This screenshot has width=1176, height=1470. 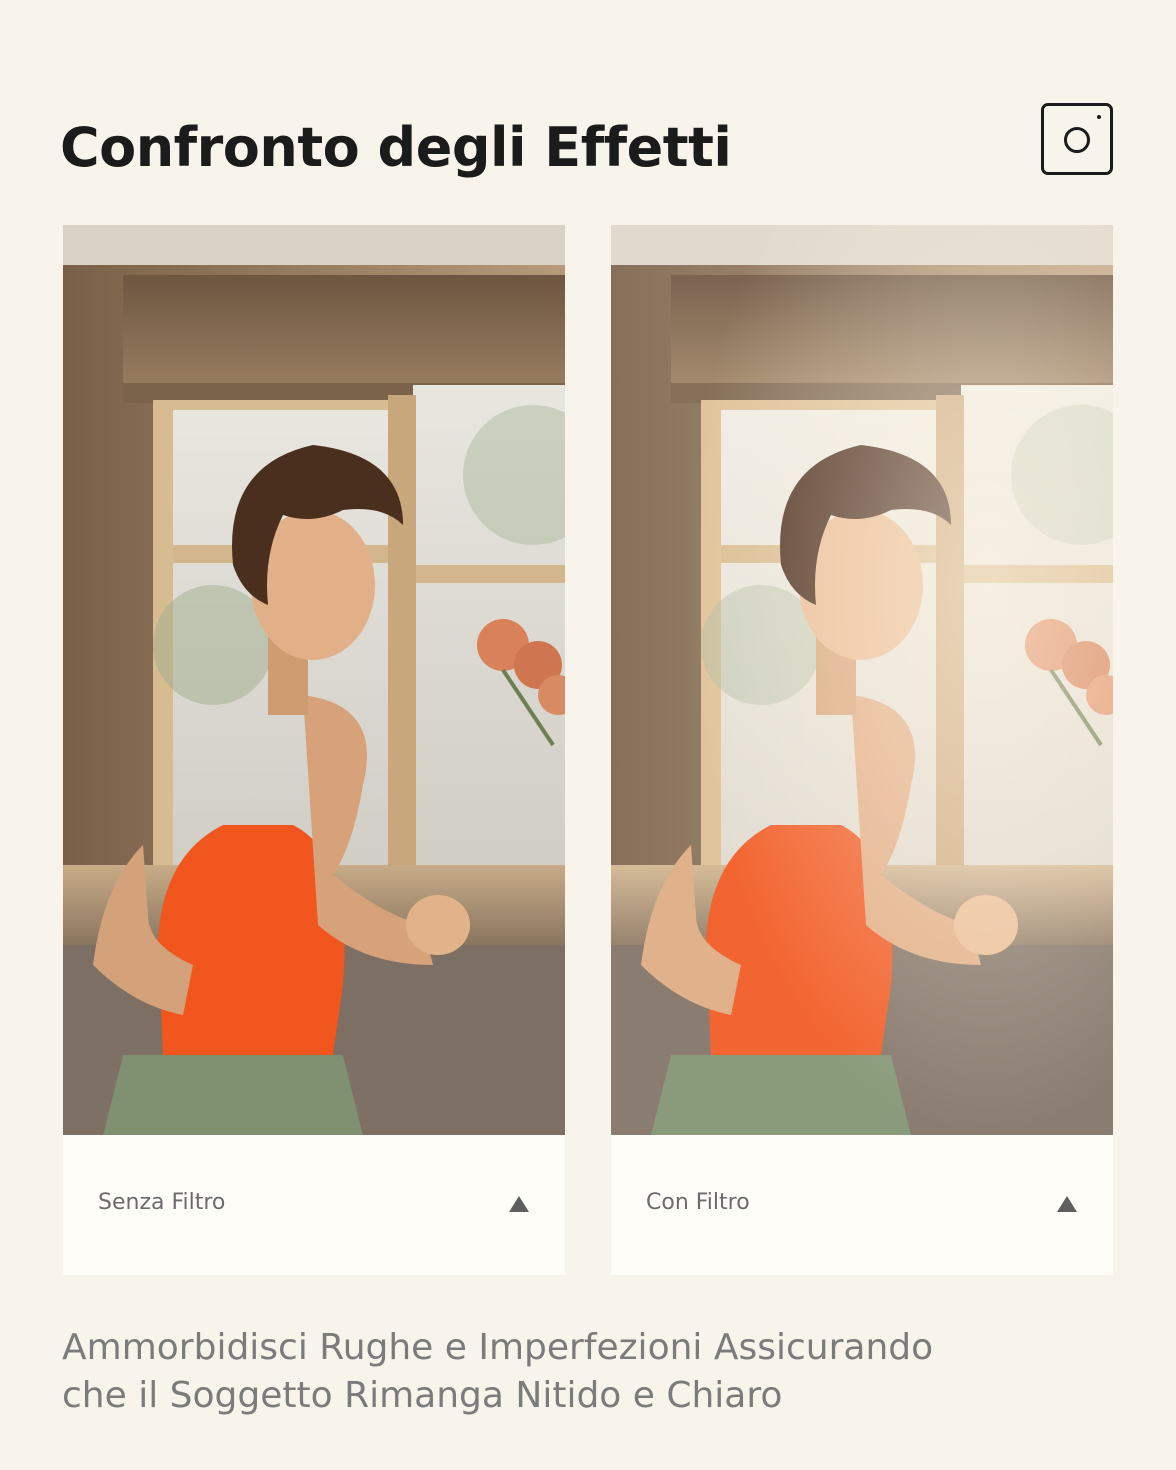 I want to click on caption-bar-with-filter: Con Filtro, so click(x=862, y=1205).